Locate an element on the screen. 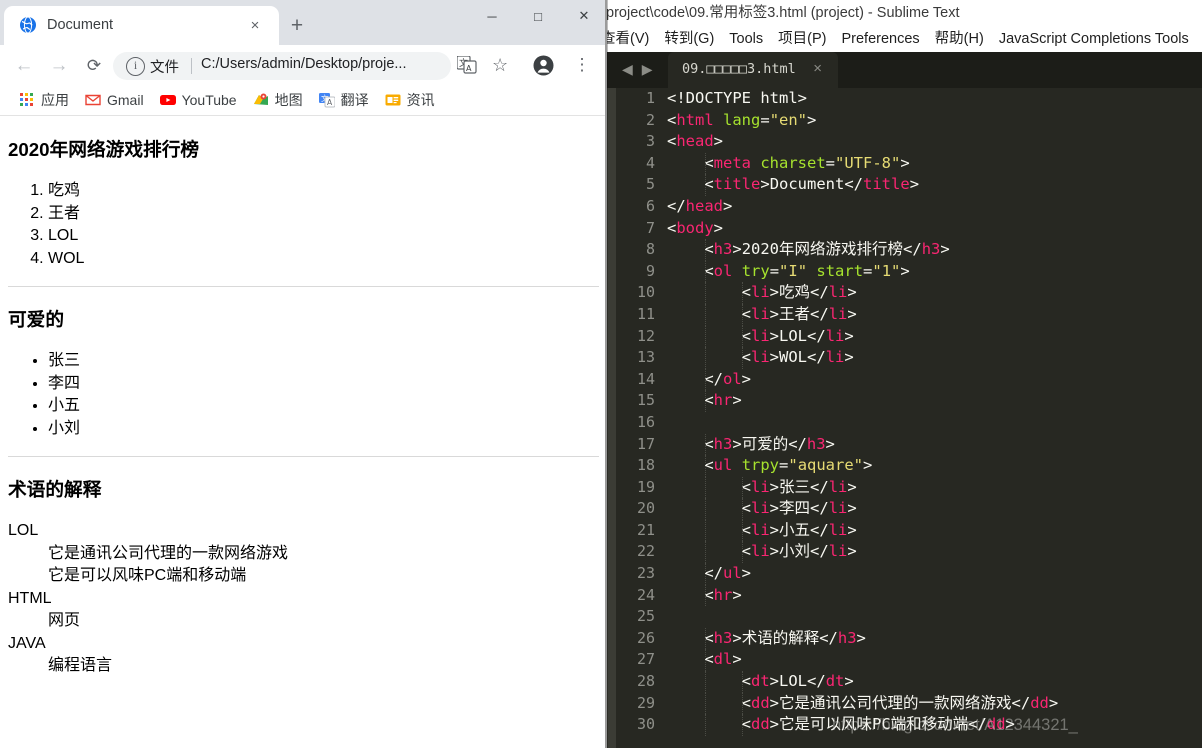  scheme-label: 文件 is located at coordinates (164, 68).